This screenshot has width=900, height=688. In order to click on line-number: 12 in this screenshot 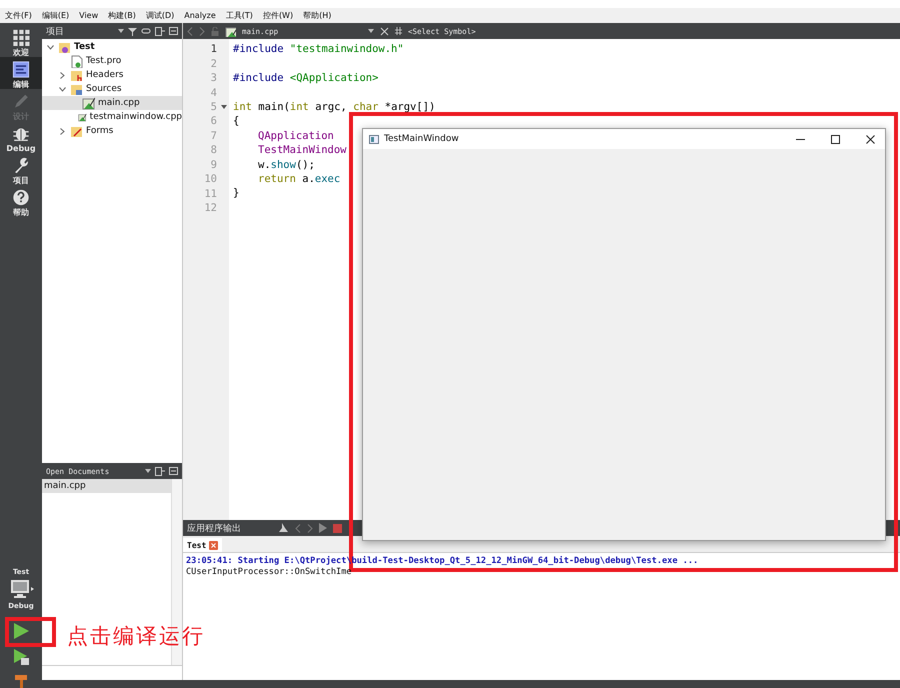, I will do `click(210, 208)`.